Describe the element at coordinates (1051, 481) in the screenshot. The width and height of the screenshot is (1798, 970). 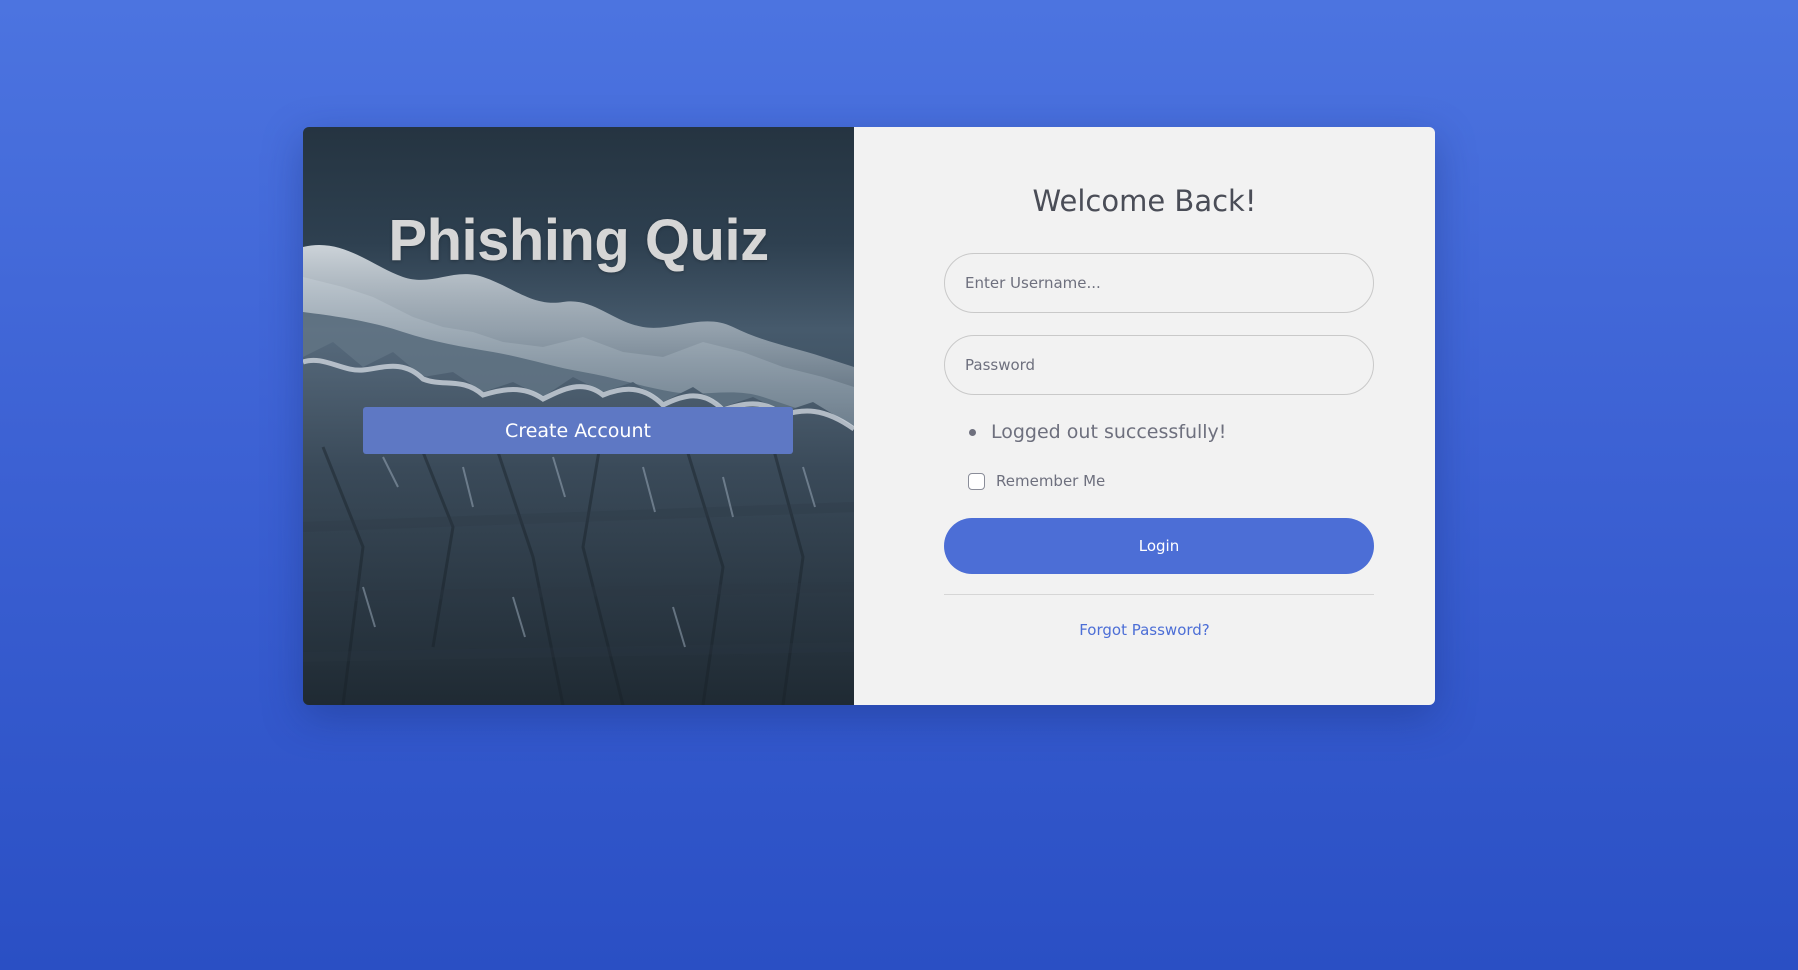
I see `remember-me-label: Remember Me` at that location.